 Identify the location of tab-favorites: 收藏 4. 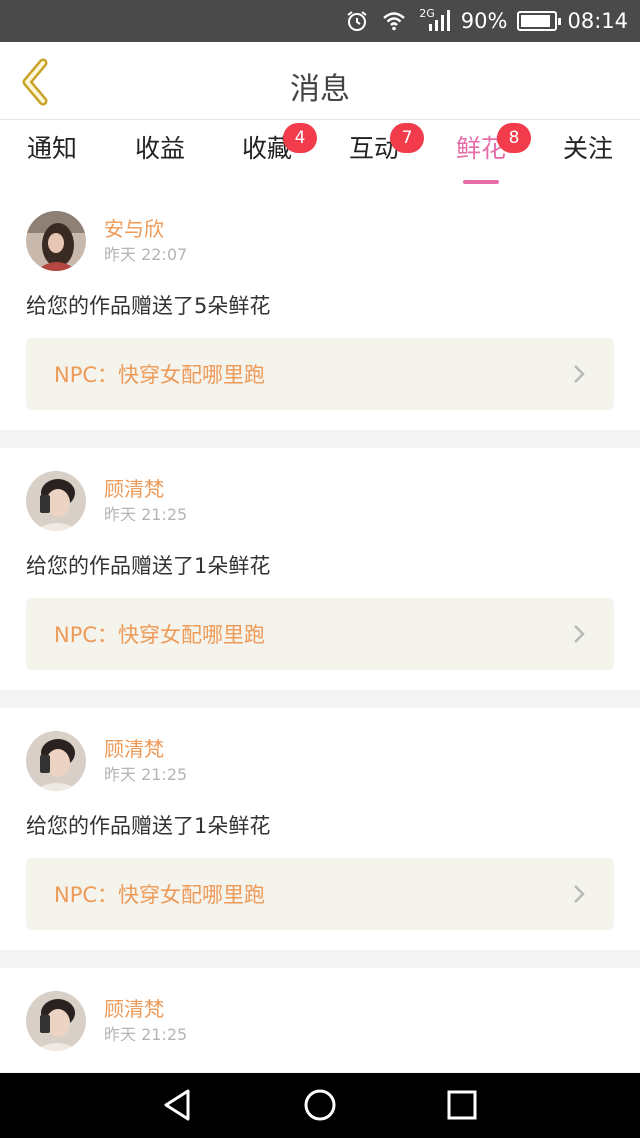
(279, 152).